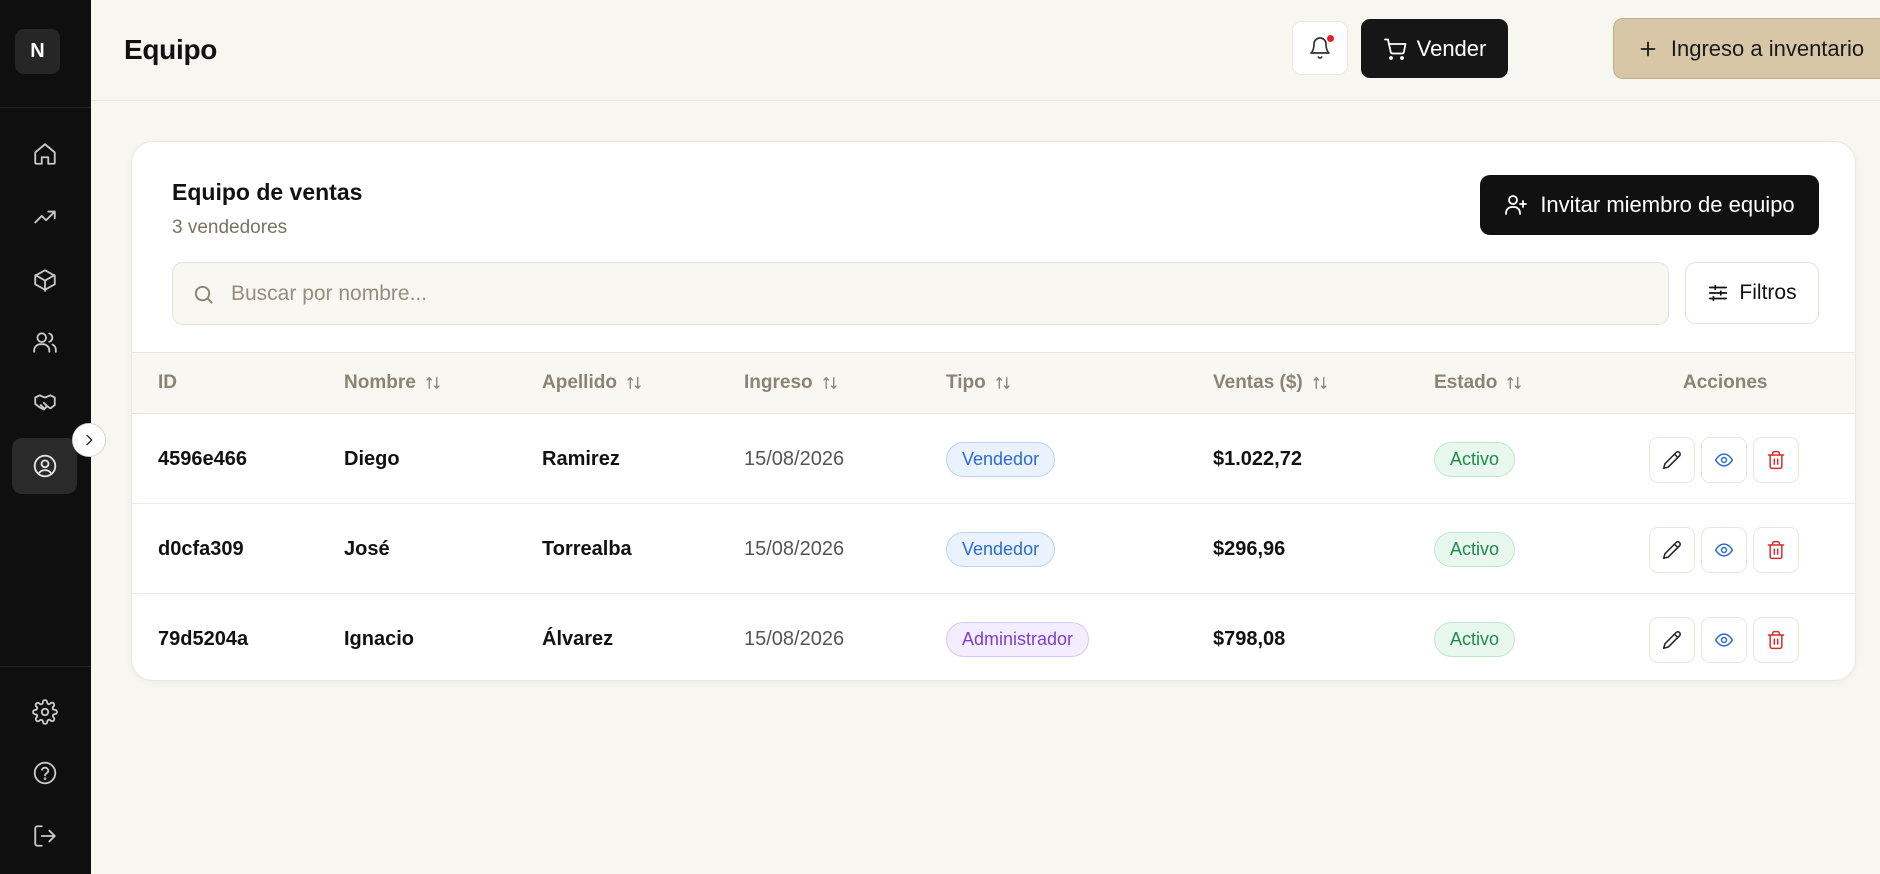 This screenshot has width=1880, height=874. I want to click on invite-member-label: Invitar miembro de equipo, so click(1667, 204).